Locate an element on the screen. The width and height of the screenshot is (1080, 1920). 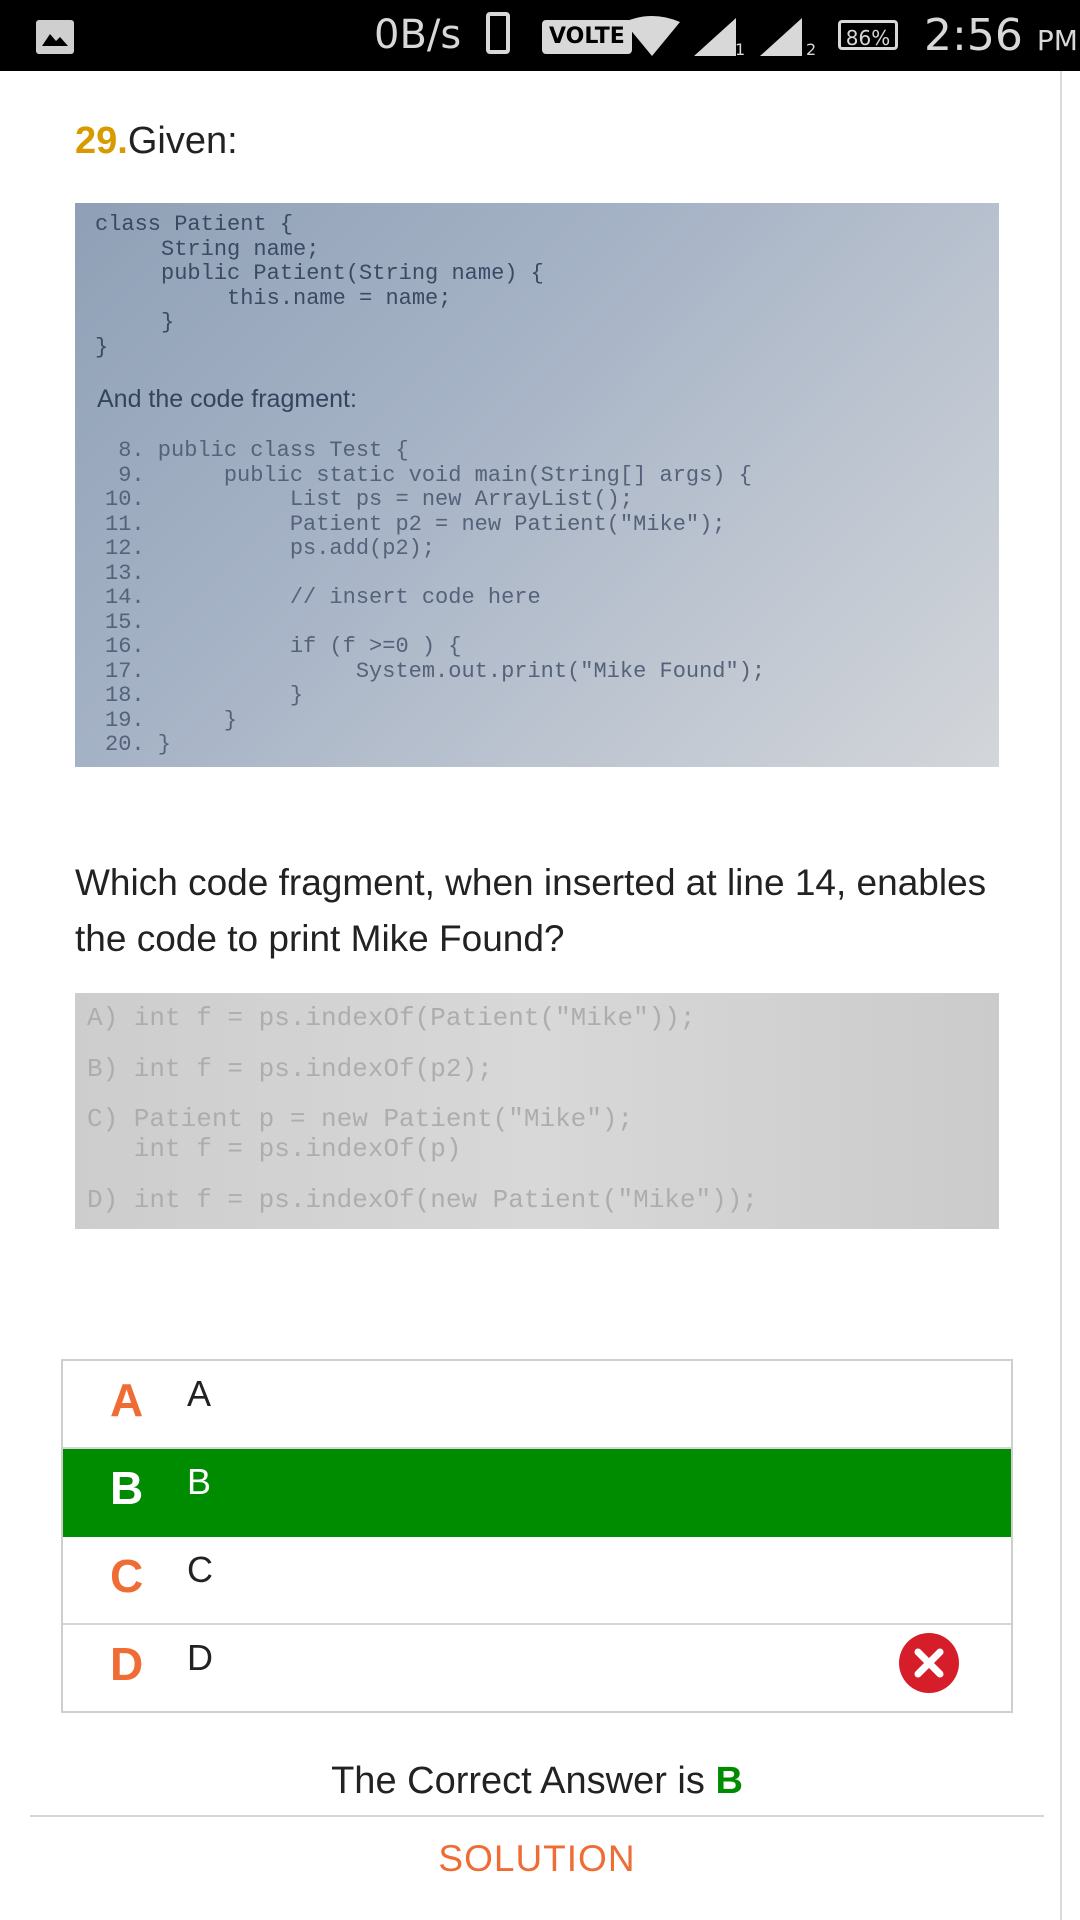
phone-icon is located at coordinates (498, 33).